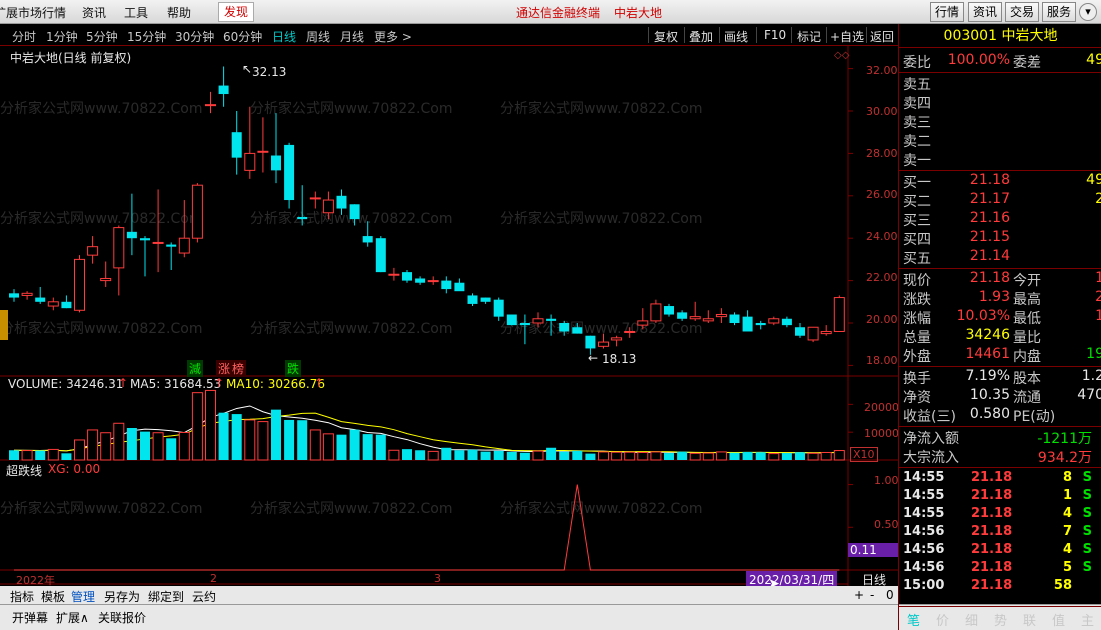  Describe the element at coordinates (146, 36) in the screenshot. I see `period-tab: 15分钟` at that location.